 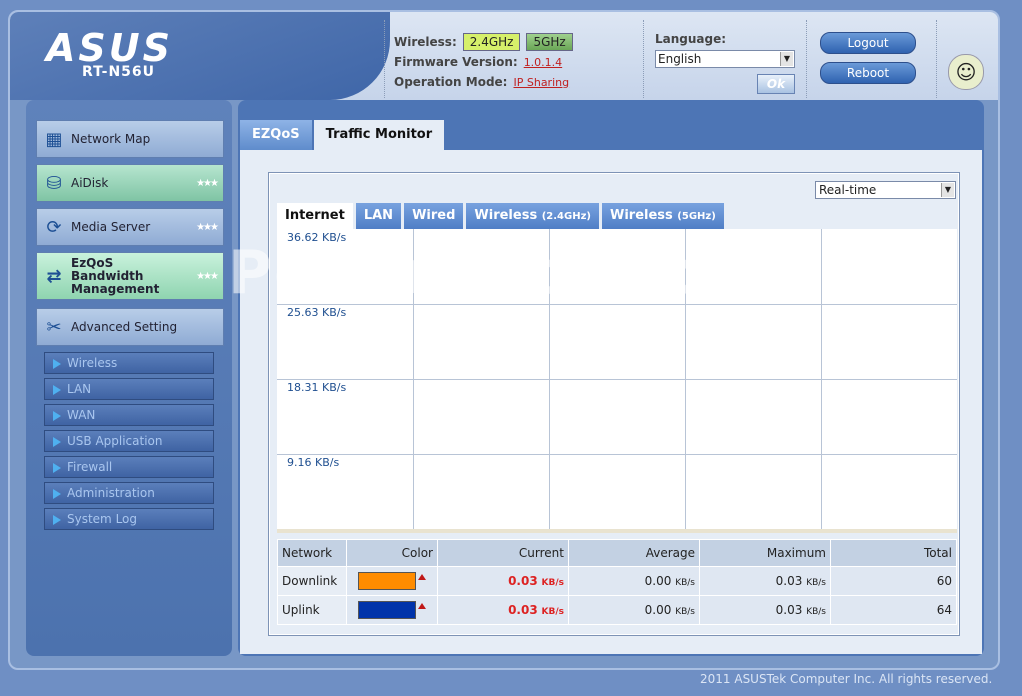 What do you see at coordinates (379, 135) in the screenshot?
I see `tab-traffic-monitor: Traffic Monitor` at bounding box center [379, 135].